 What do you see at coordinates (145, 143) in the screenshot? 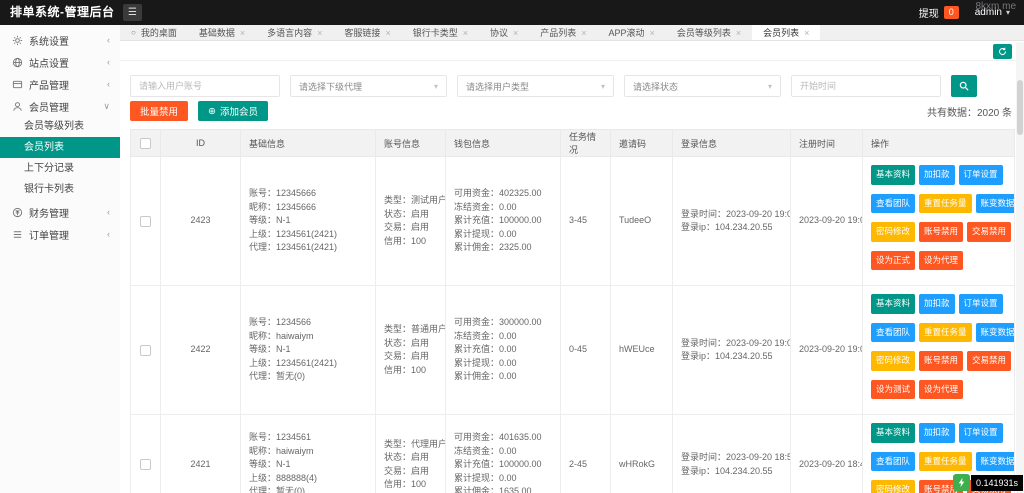
I see `select-all-checkbox` at bounding box center [145, 143].